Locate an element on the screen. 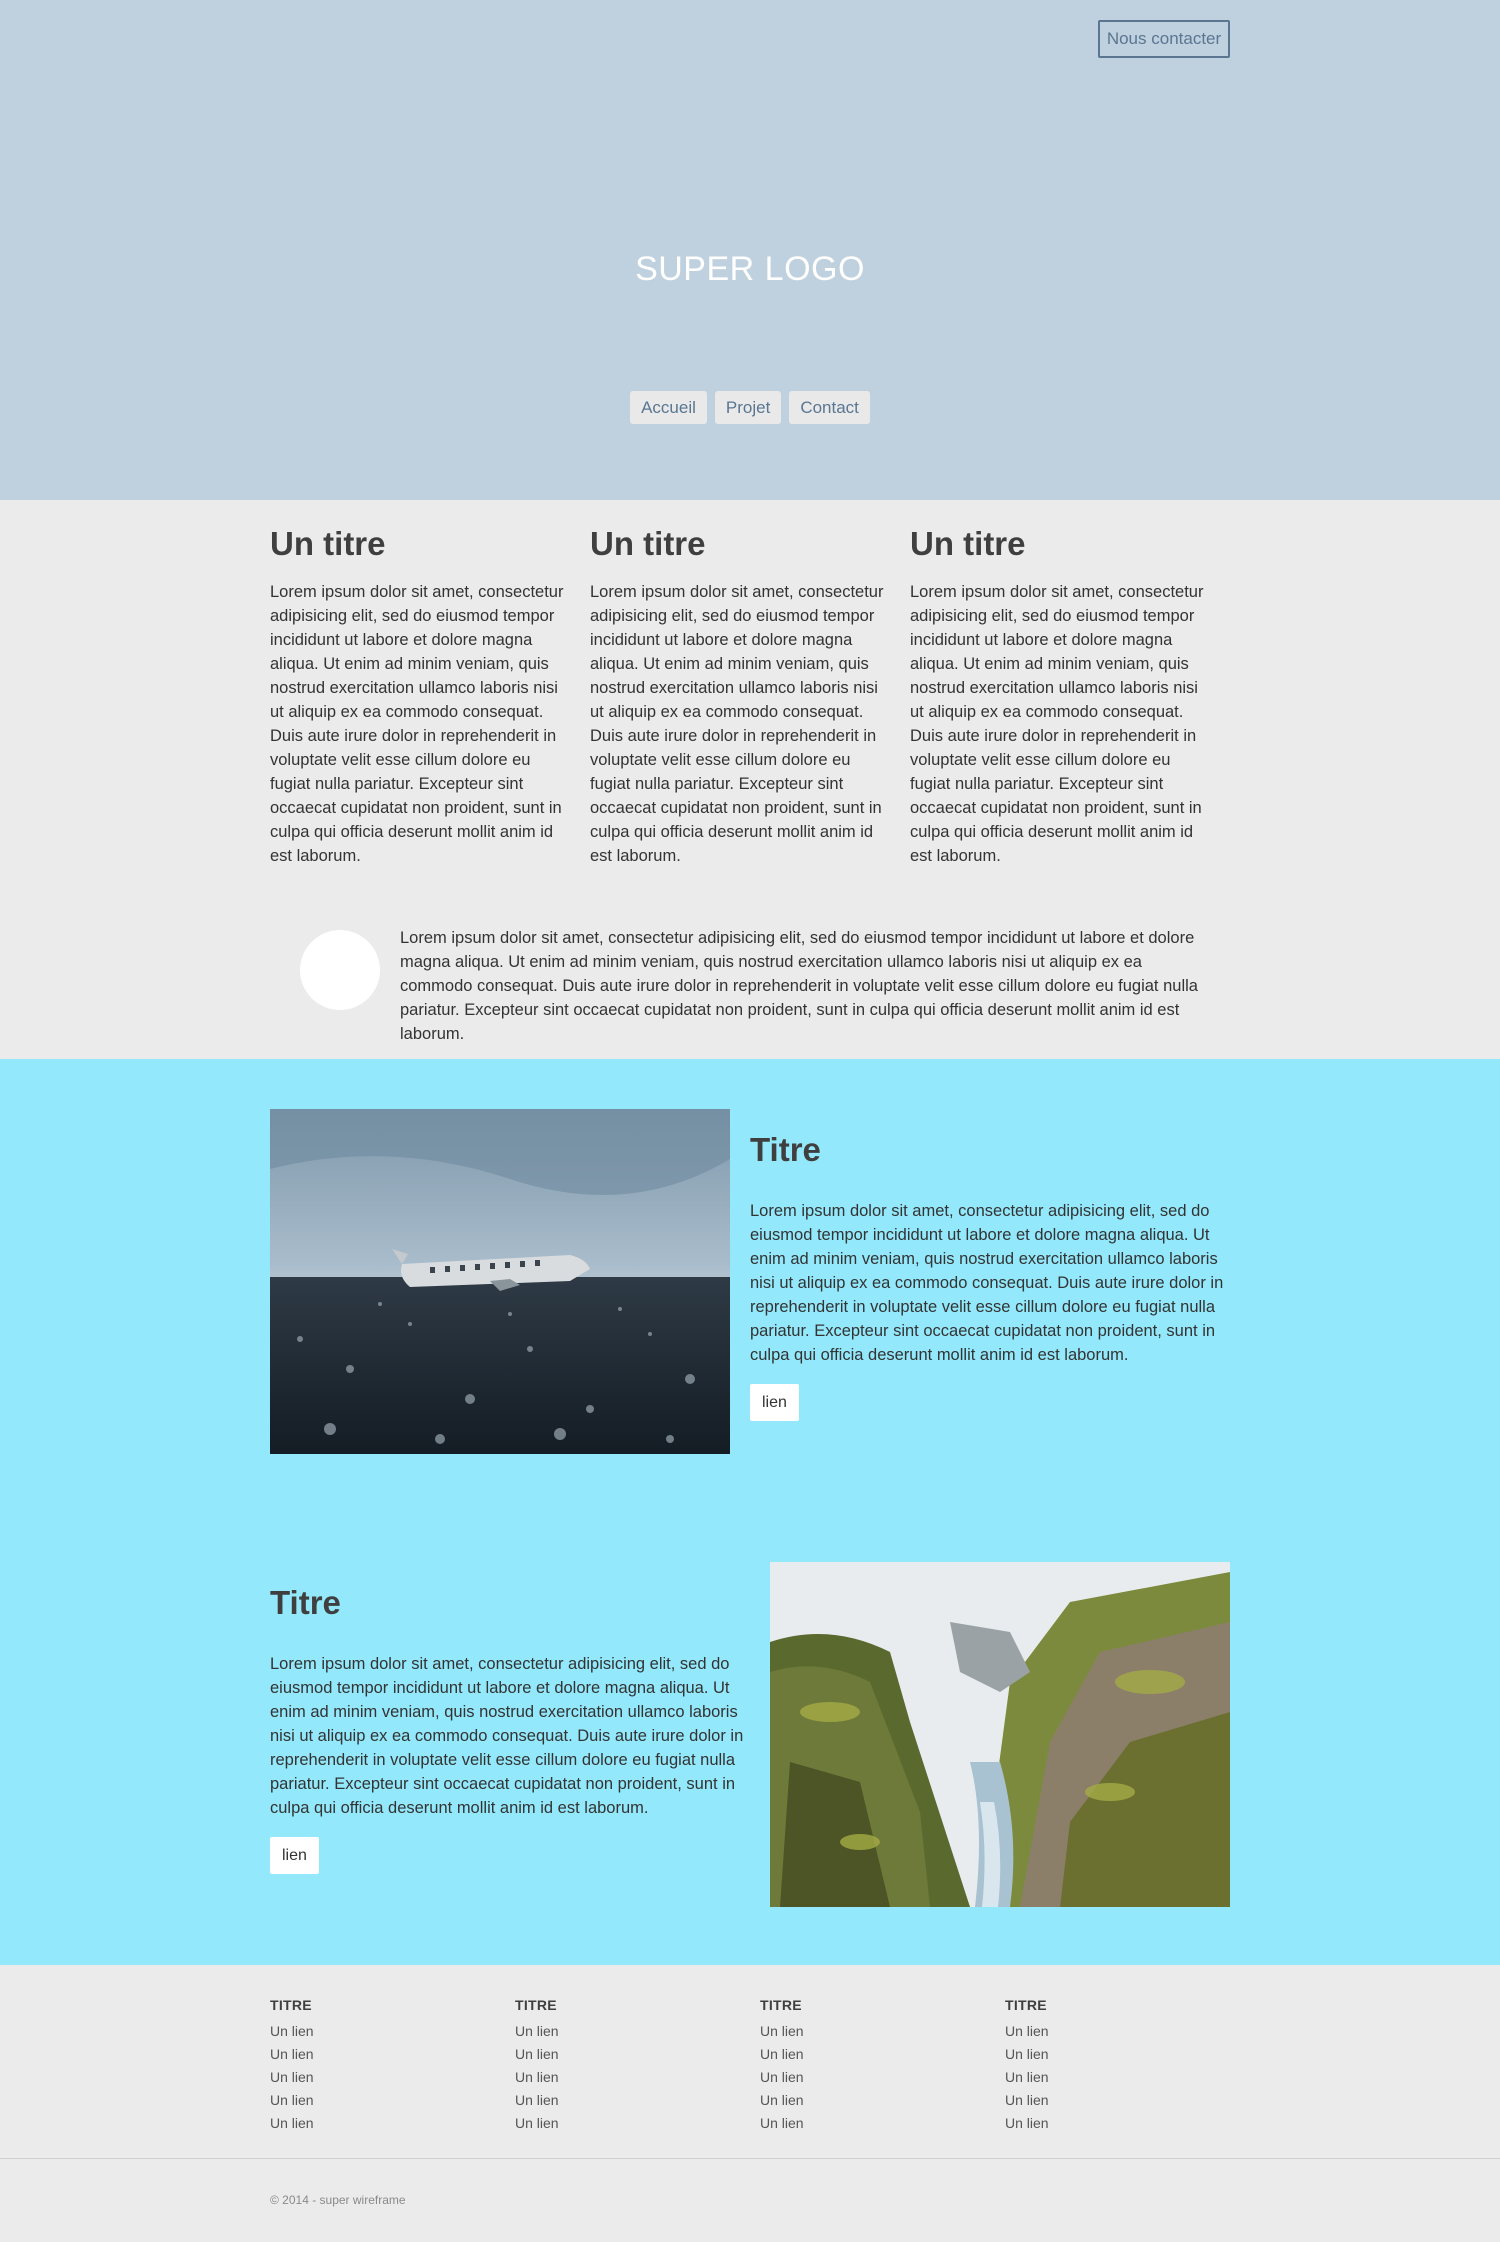 The image size is (1500, 2242). canyon-image is located at coordinates (1000, 1734).